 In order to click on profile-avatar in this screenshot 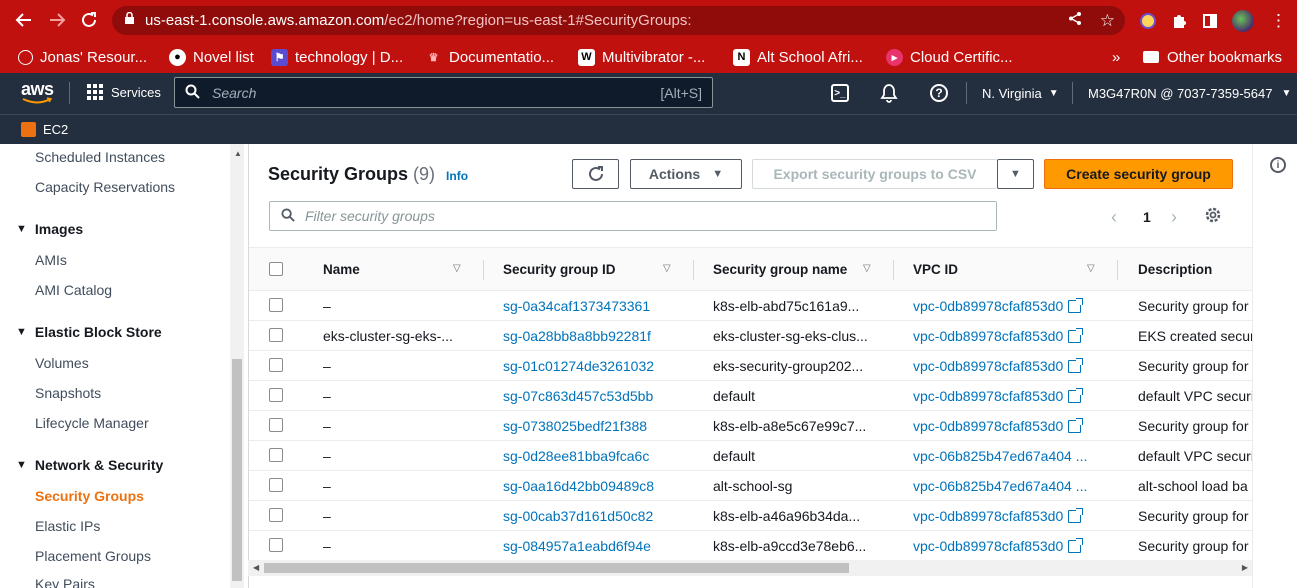, I will do `click(1243, 20)`.